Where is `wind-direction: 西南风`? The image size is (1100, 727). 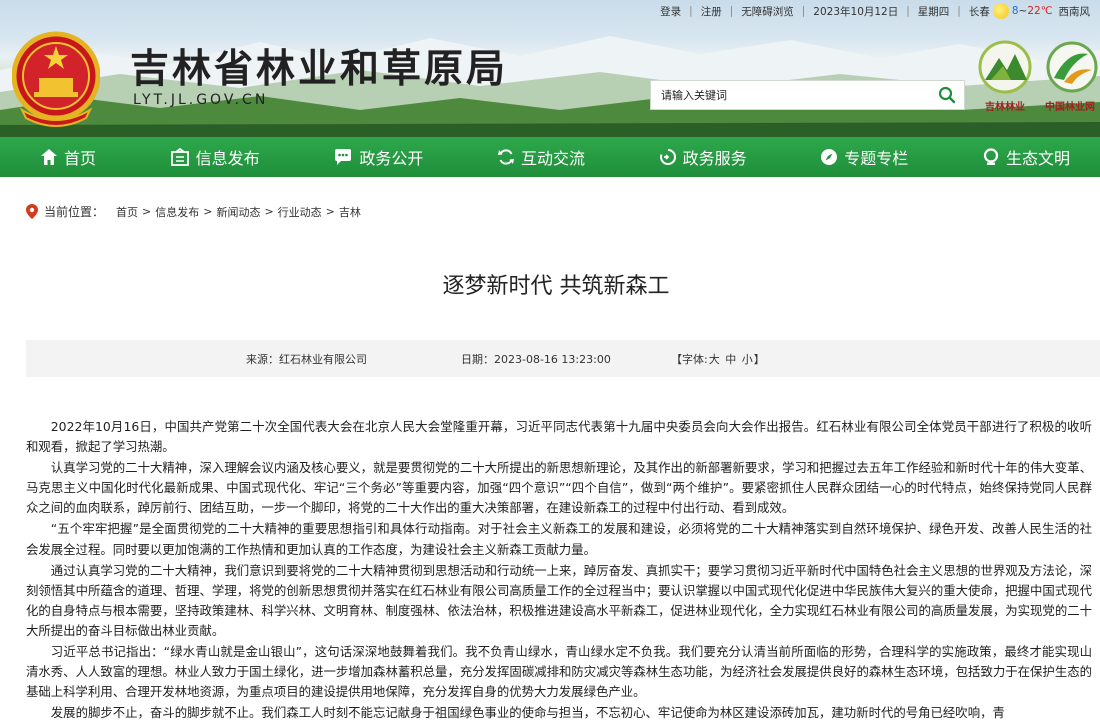 wind-direction: 西南风 is located at coordinates (1074, 11).